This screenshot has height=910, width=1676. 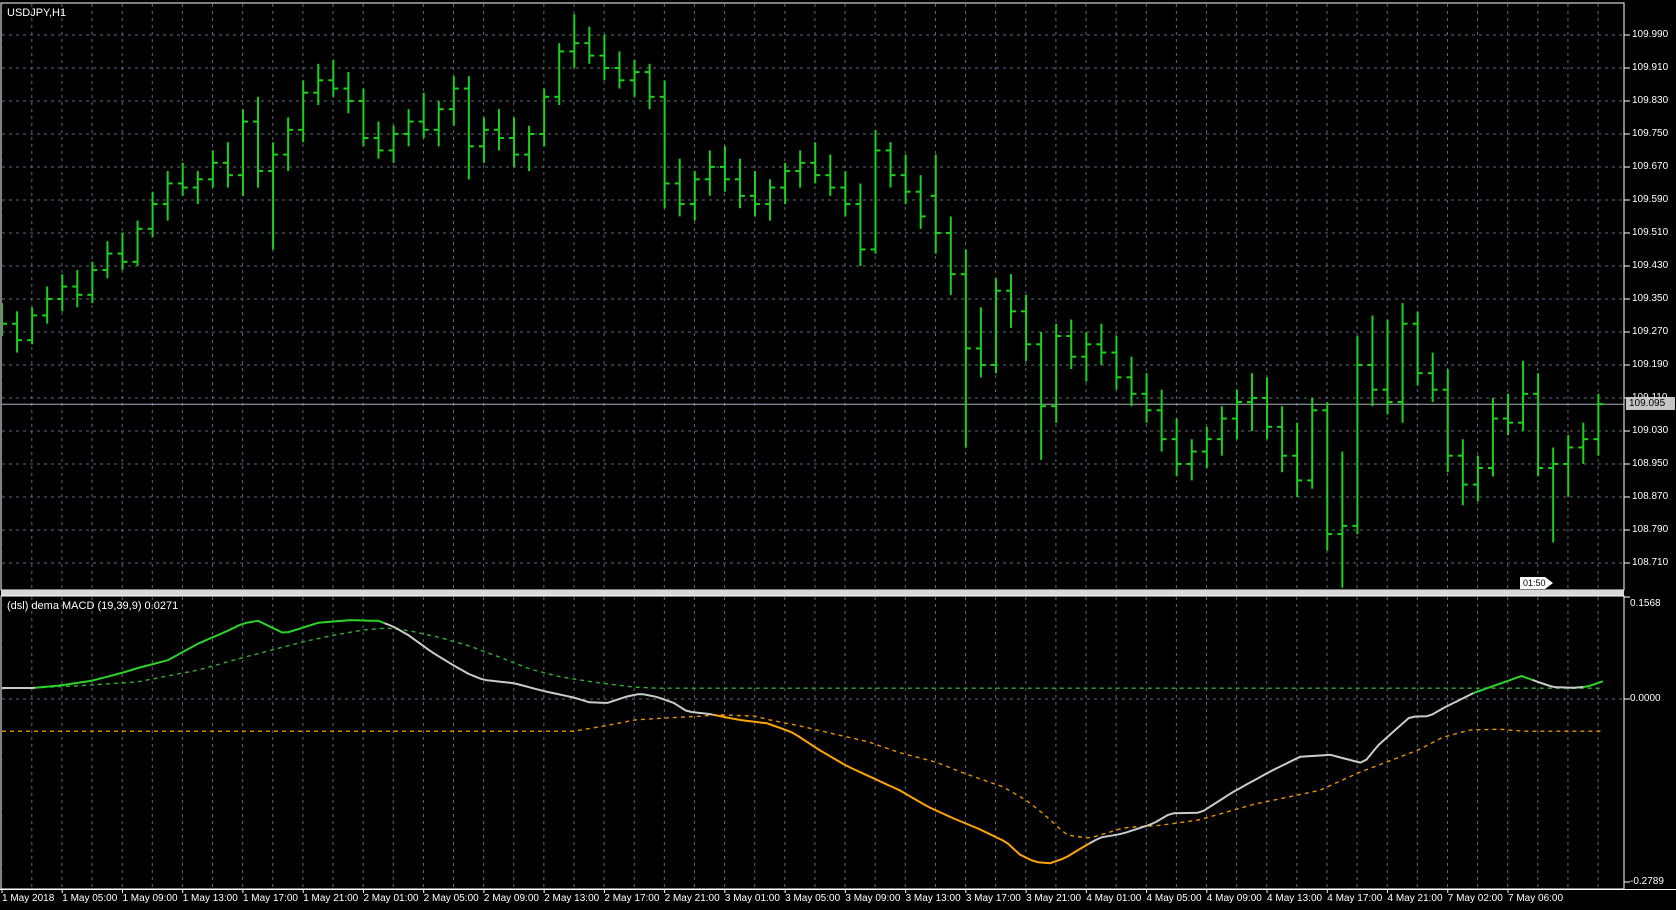 I want to click on price-axis-label: 109.430, so click(x=1650, y=265).